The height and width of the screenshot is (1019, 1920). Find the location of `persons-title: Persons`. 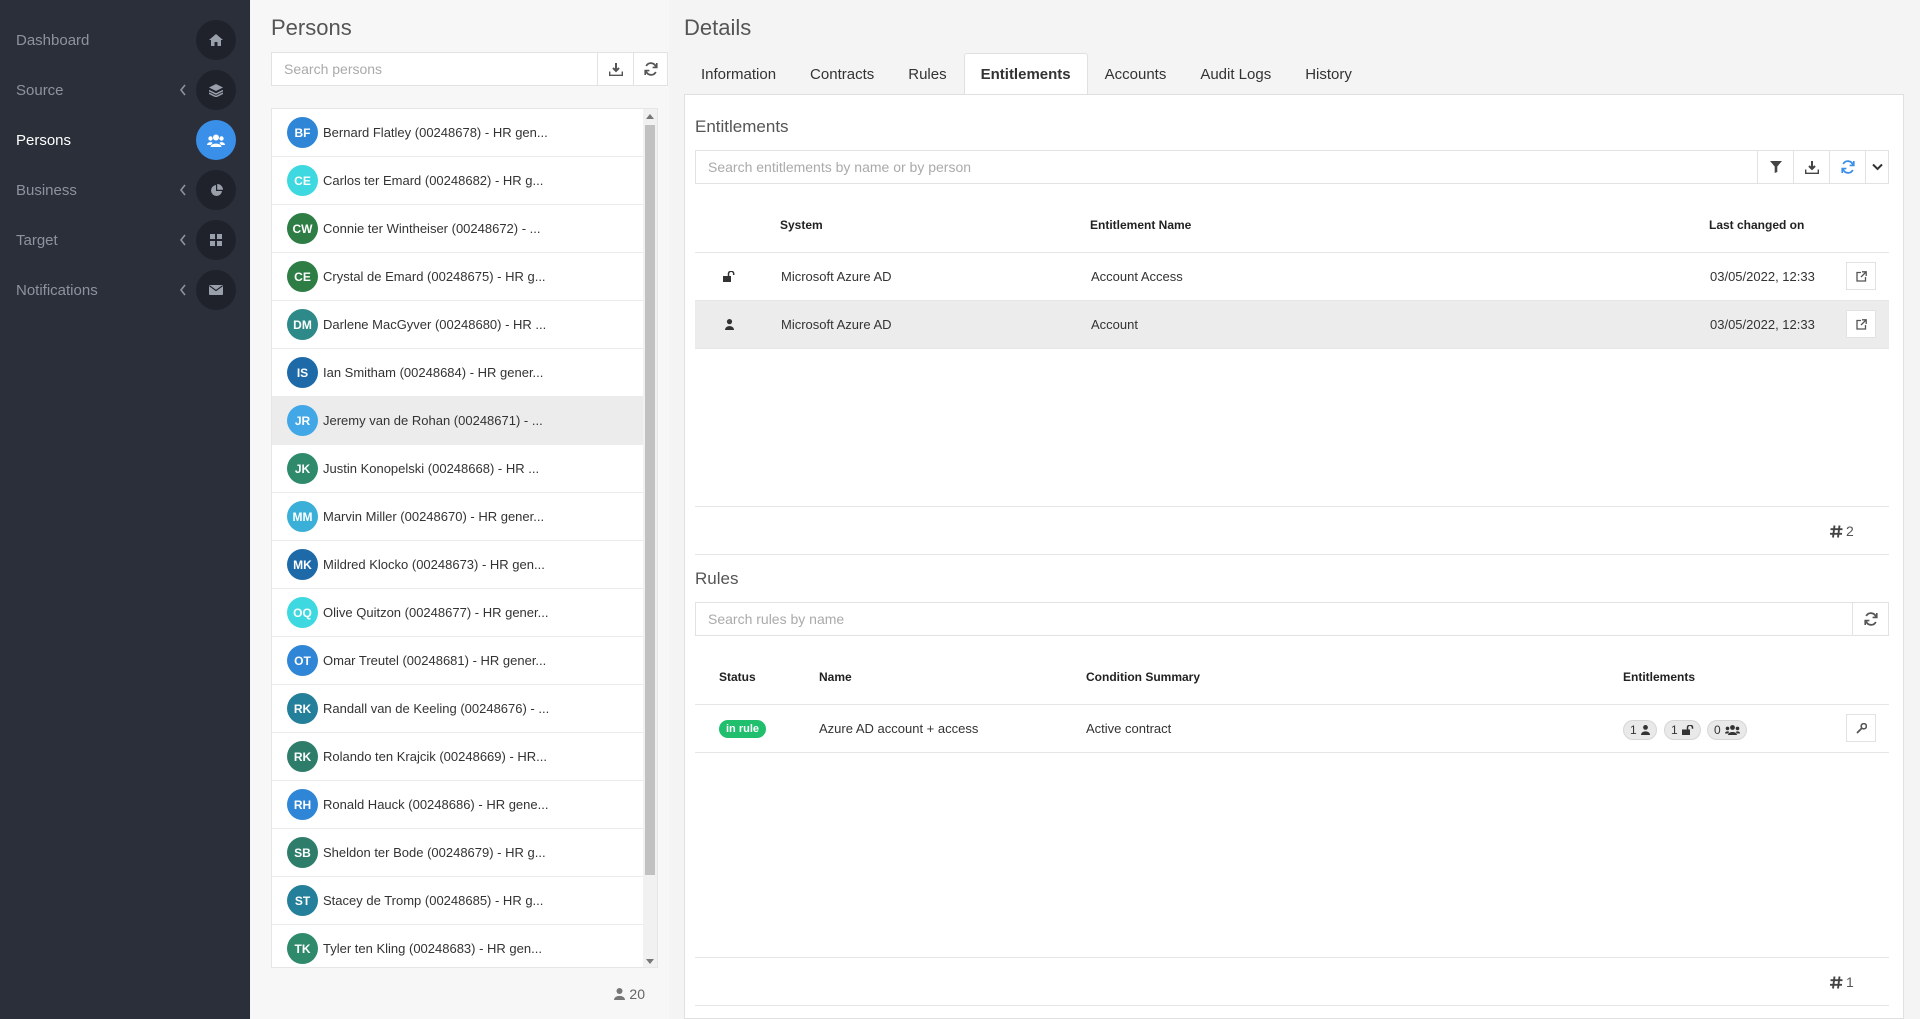

persons-title: Persons is located at coordinates (311, 27).